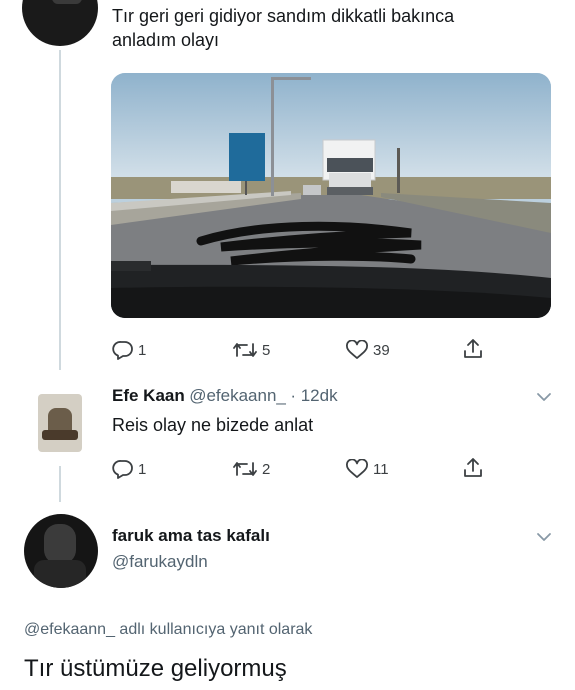  Describe the element at coordinates (237, 395) in the screenshot. I see `user-handle: @efekaann_` at that location.